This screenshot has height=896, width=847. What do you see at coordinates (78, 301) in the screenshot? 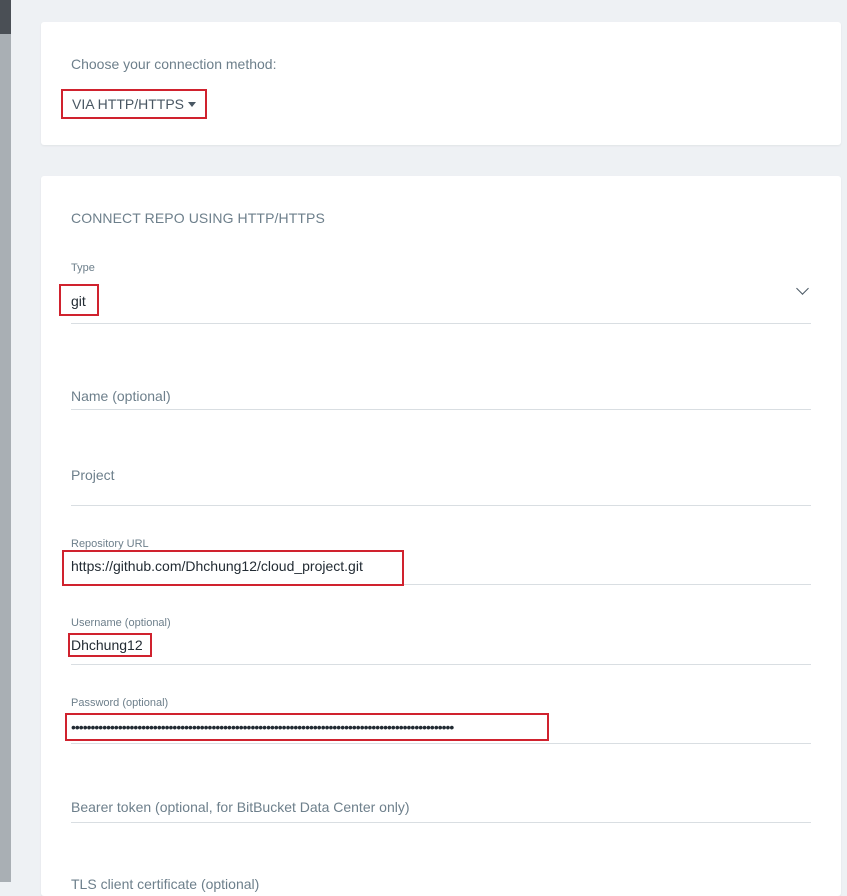
I see `type-value: git` at bounding box center [78, 301].